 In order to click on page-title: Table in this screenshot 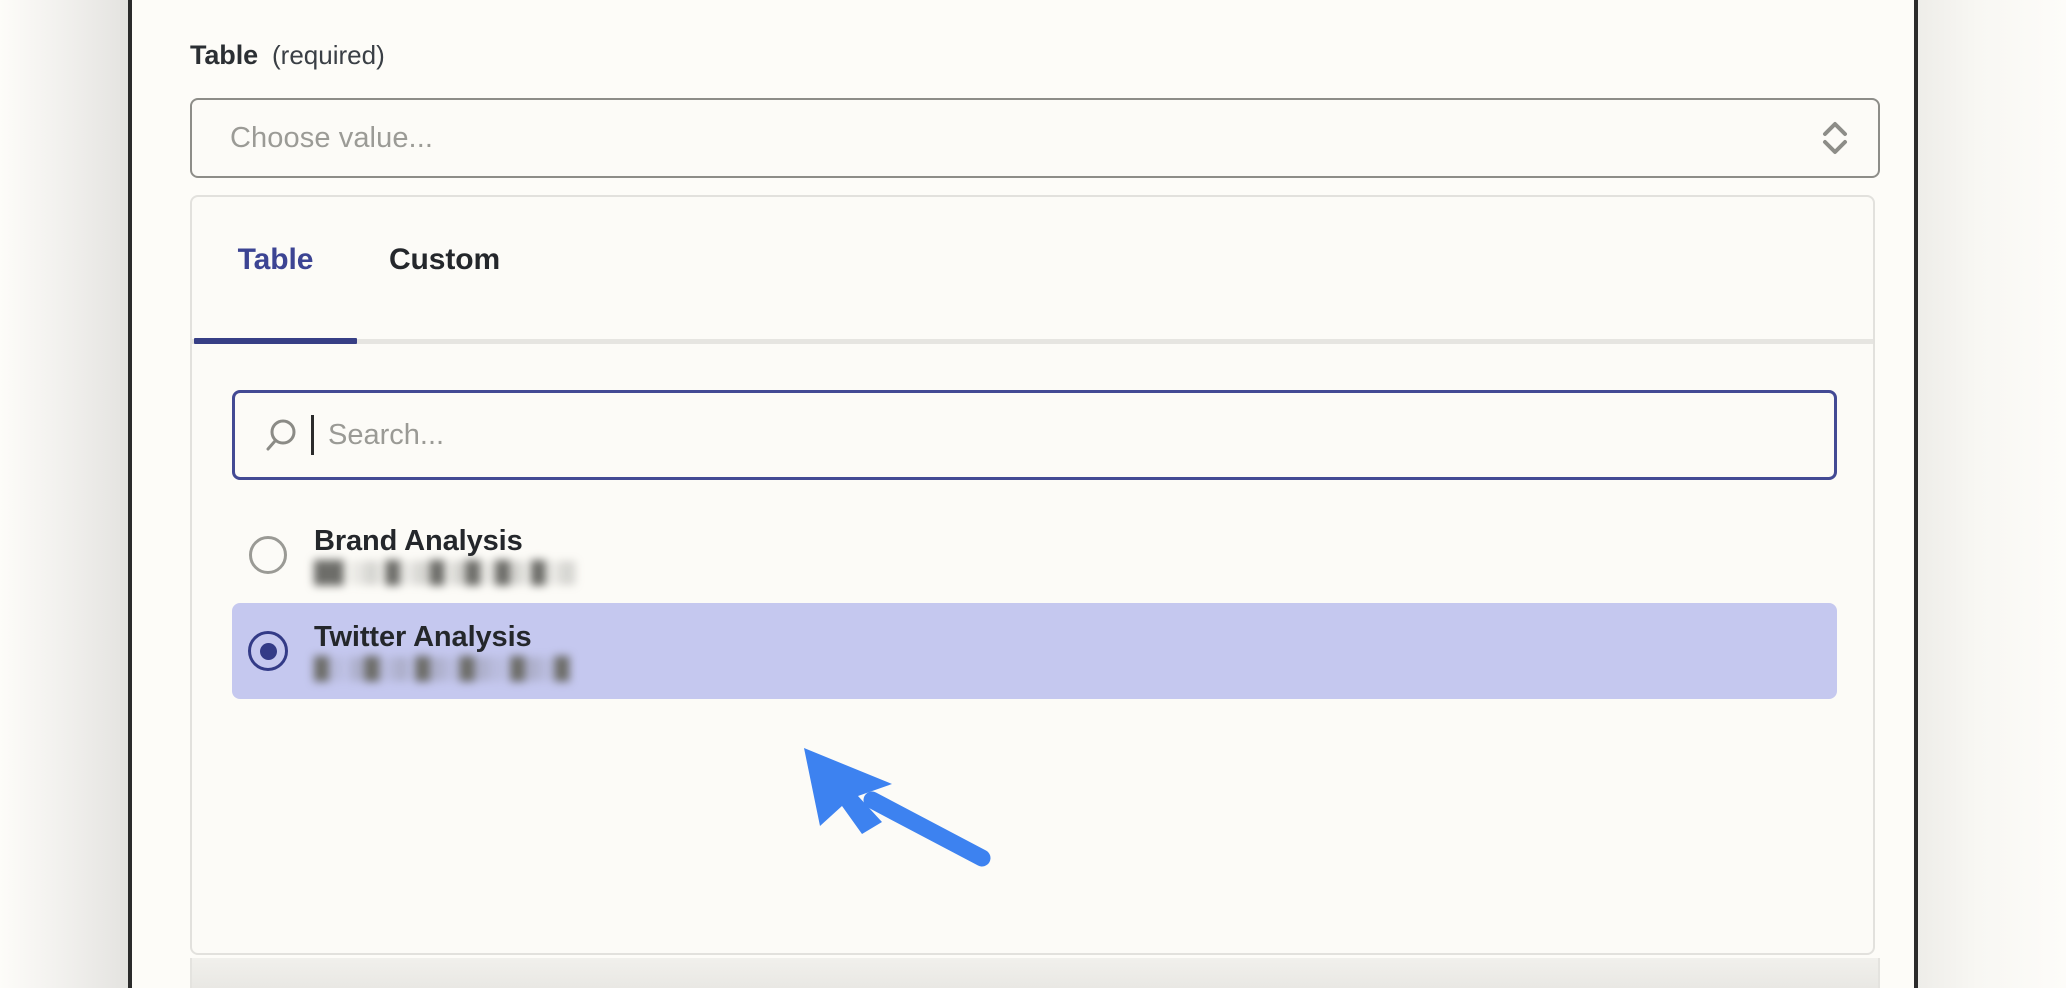, I will do `click(224, 55)`.